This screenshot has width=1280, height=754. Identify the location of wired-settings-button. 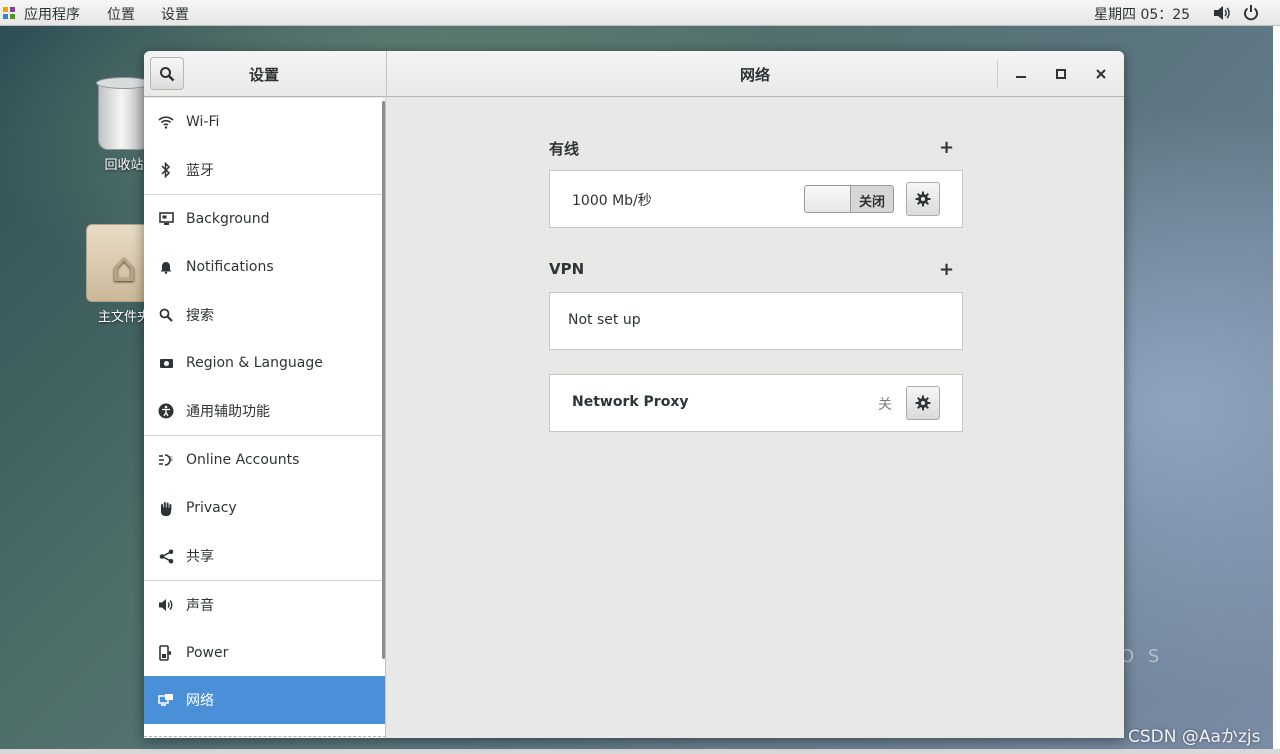
(923, 199).